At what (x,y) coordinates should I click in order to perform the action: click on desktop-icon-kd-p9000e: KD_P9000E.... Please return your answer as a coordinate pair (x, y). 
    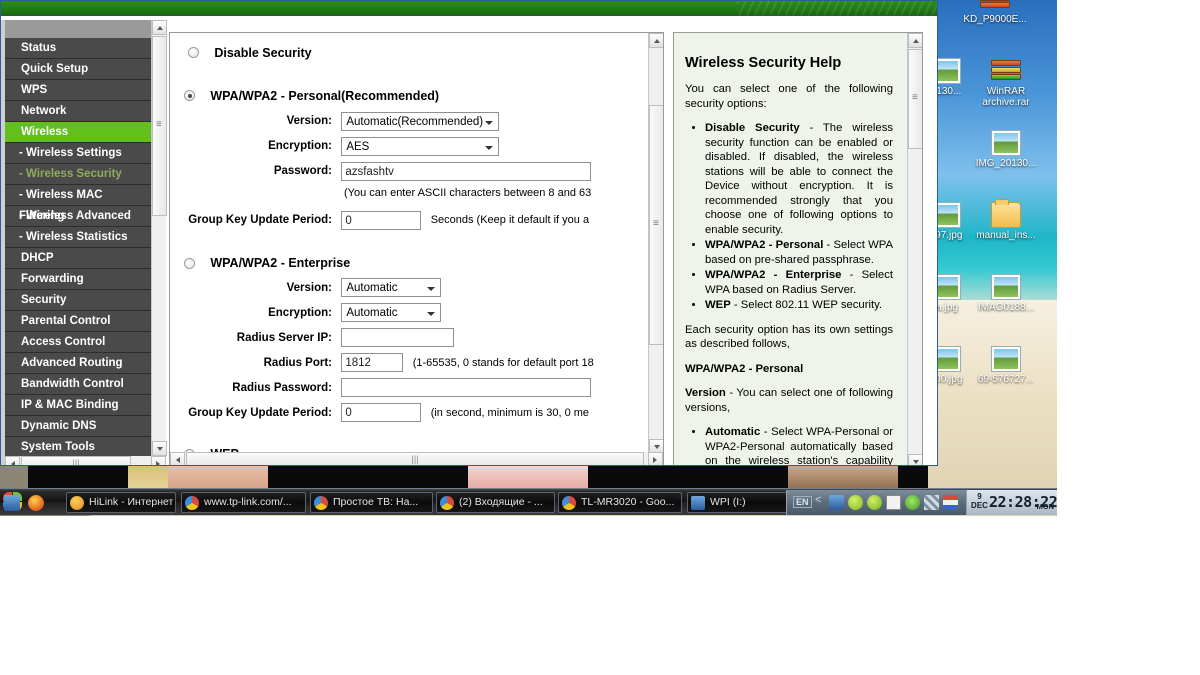
    Looking at the image, I should click on (995, 12).